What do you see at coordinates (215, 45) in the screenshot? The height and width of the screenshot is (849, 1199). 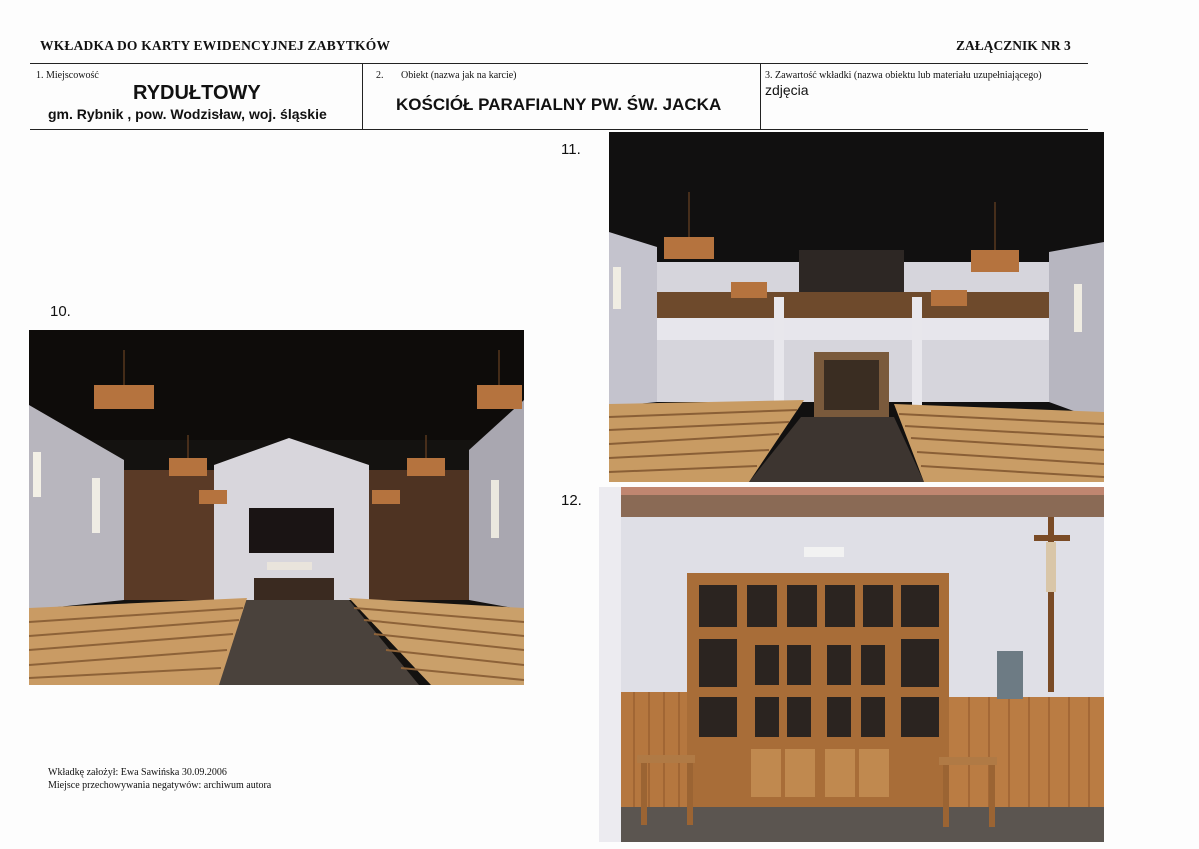 I see `document-title: WKŁADKA DO KARTY EWIDENCYJNEJ ZABYTKÓW` at bounding box center [215, 45].